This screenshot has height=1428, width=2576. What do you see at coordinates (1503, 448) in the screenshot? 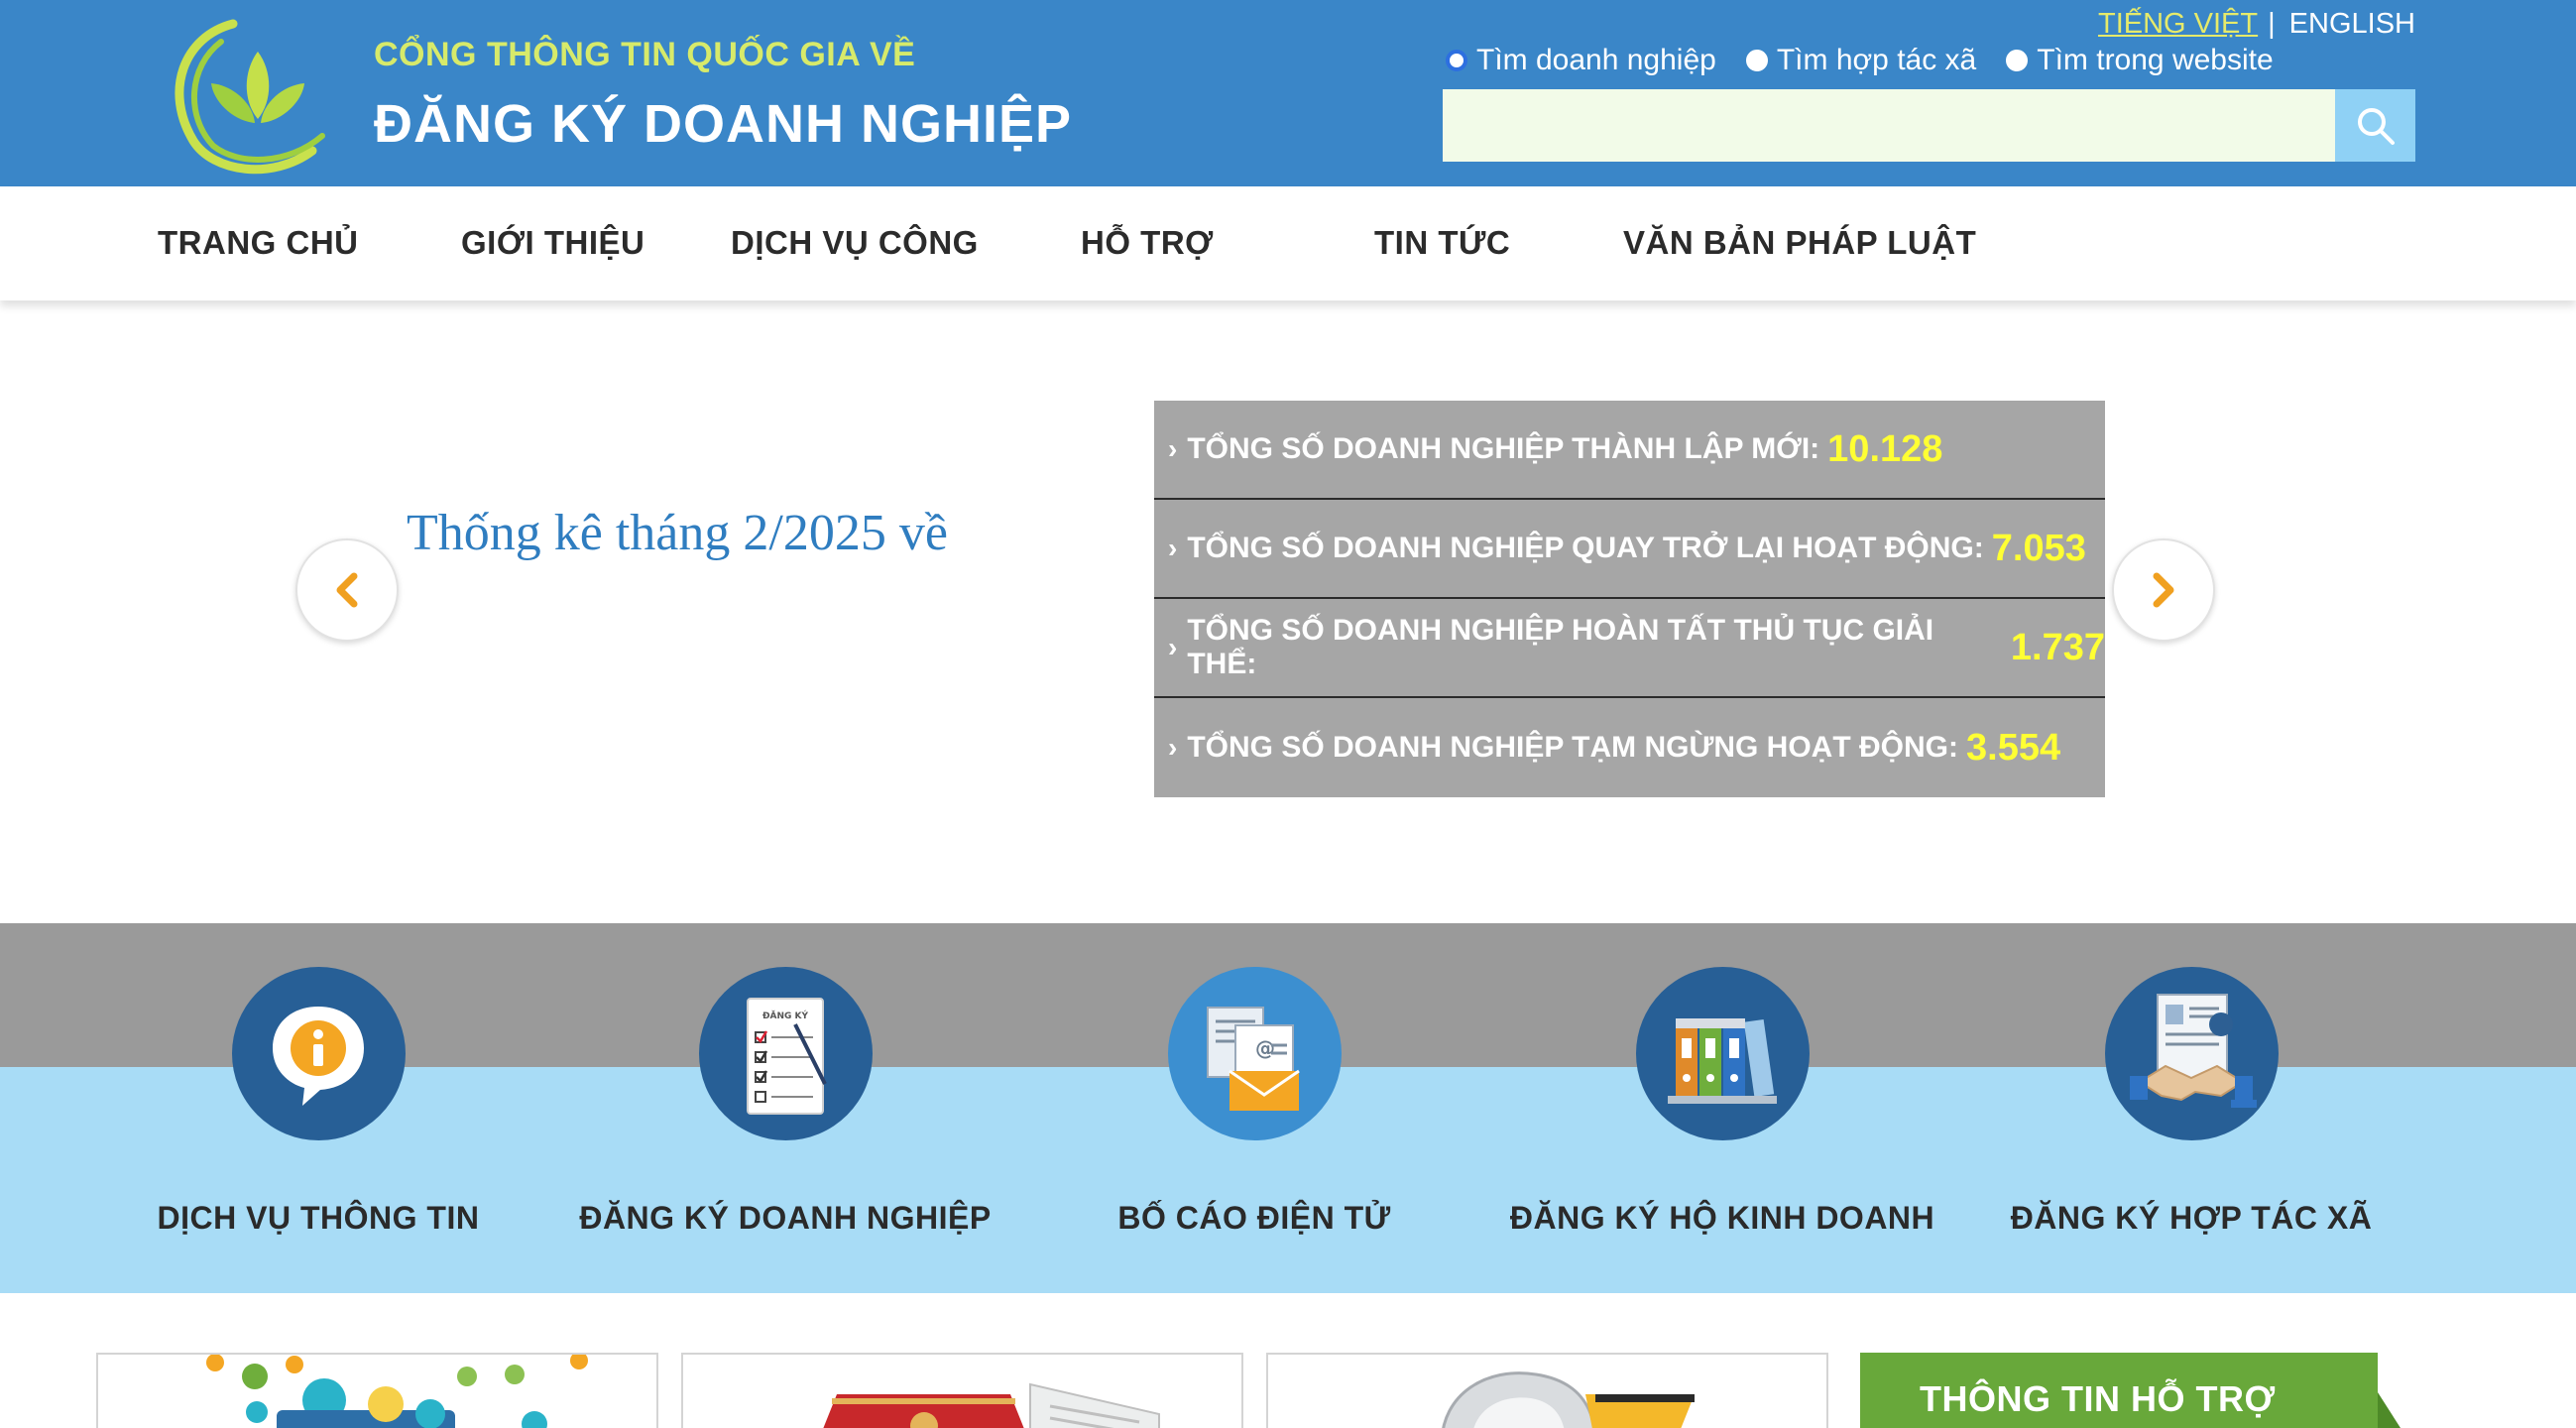
I see `stat-label: TỔNG SỐ DOANH NGHIỆP THÀNH LẬP MỚI:` at bounding box center [1503, 448].